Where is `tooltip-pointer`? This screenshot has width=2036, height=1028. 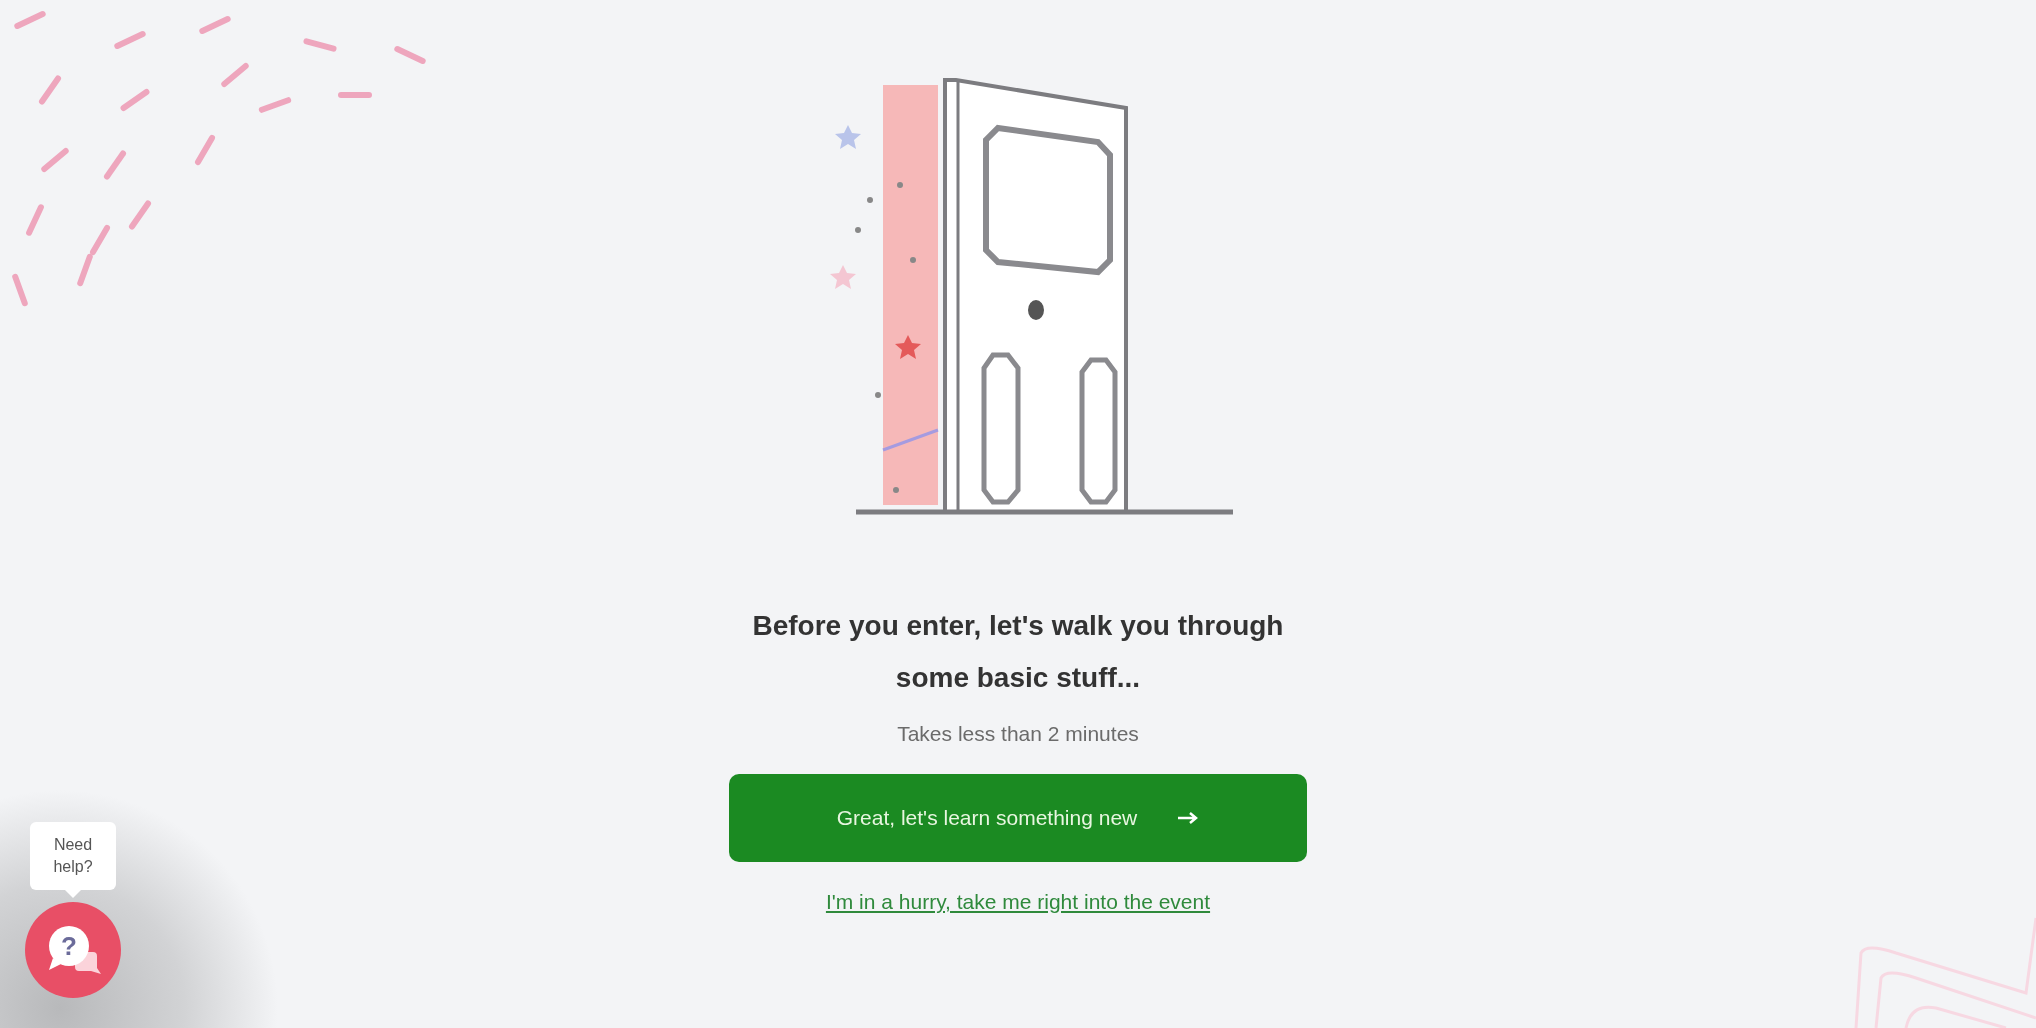
tooltip-pointer is located at coordinates (73, 894).